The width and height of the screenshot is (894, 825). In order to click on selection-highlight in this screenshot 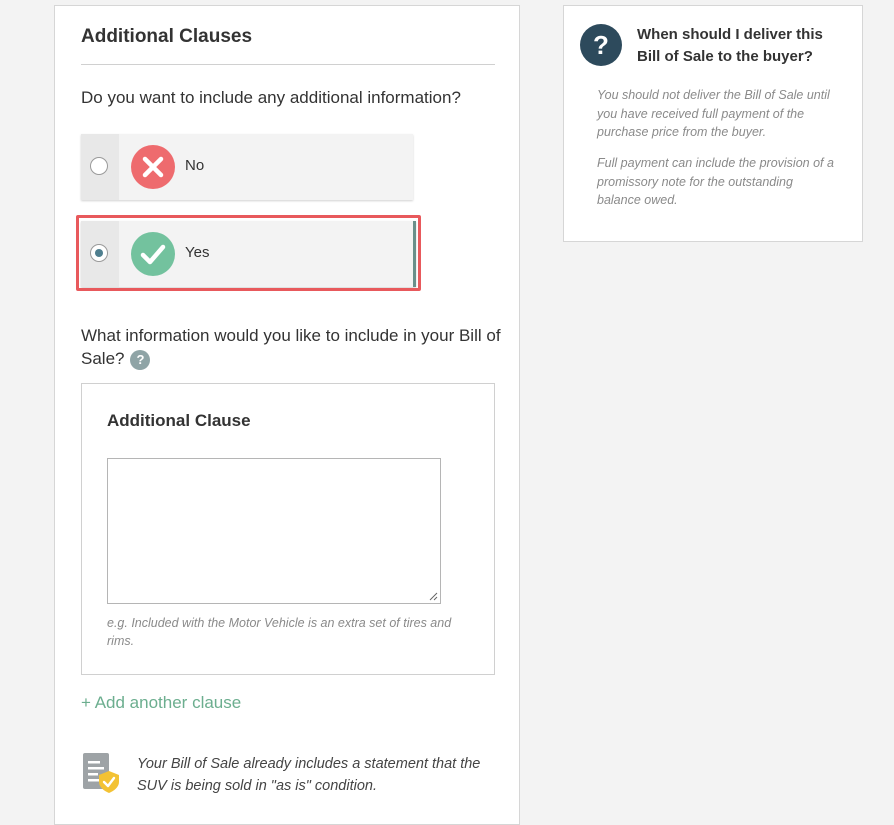, I will do `click(248, 253)`.